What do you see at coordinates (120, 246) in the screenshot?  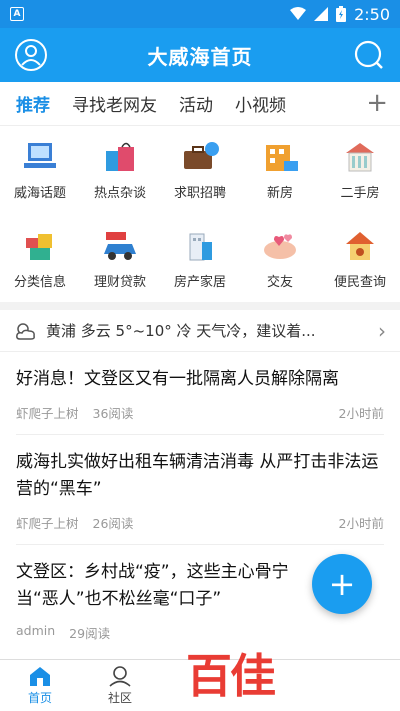 I see `car-sale-icon` at bounding box center [120, 246].